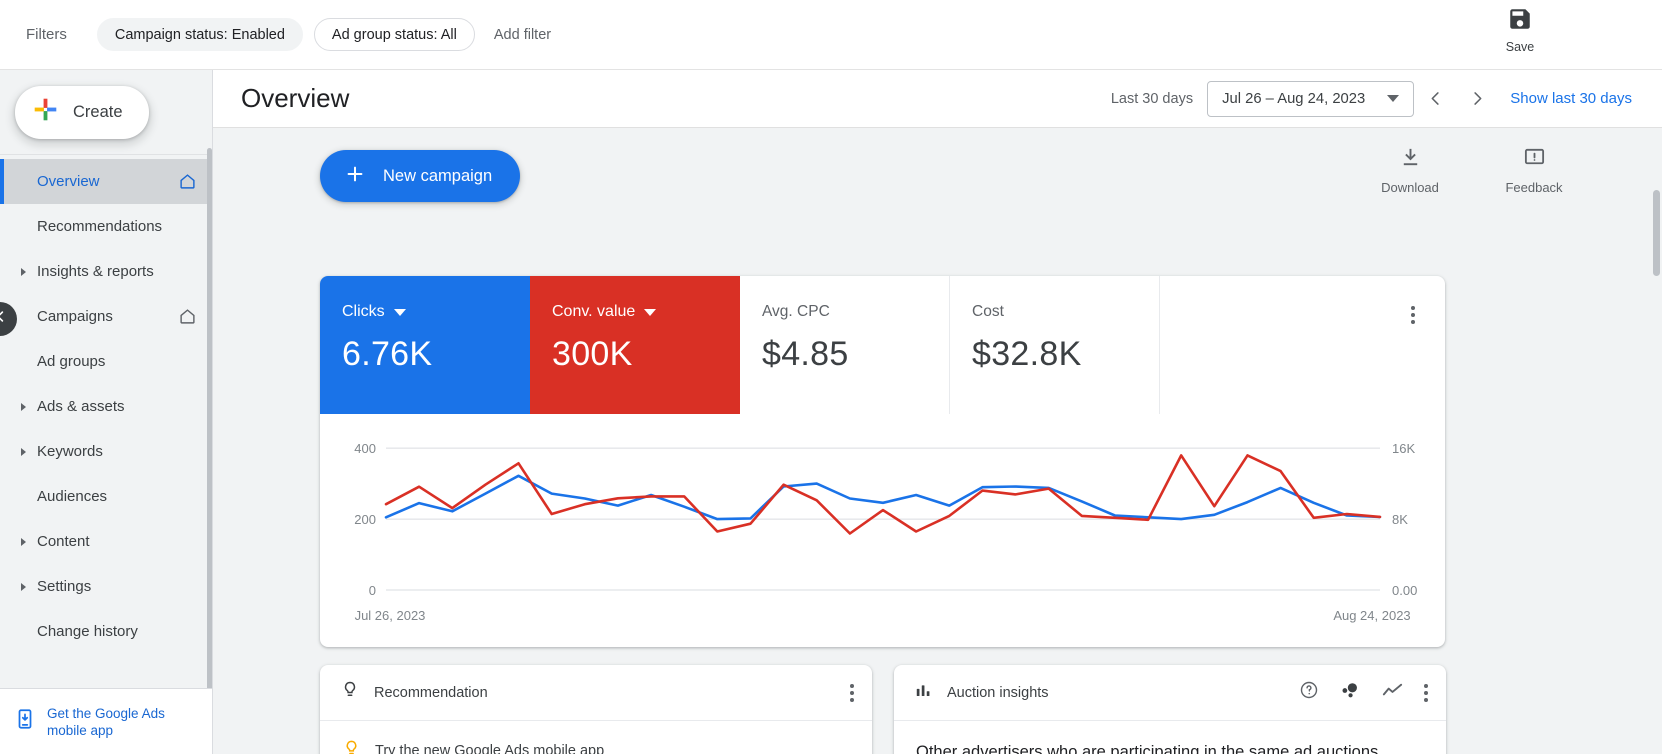 This screenshot has width=1662, height=754. What do you see at coordinates (390, 615) in the screenshot?
I see `svg-text: Jul 26, 2023` at bounding box center [390, 615].